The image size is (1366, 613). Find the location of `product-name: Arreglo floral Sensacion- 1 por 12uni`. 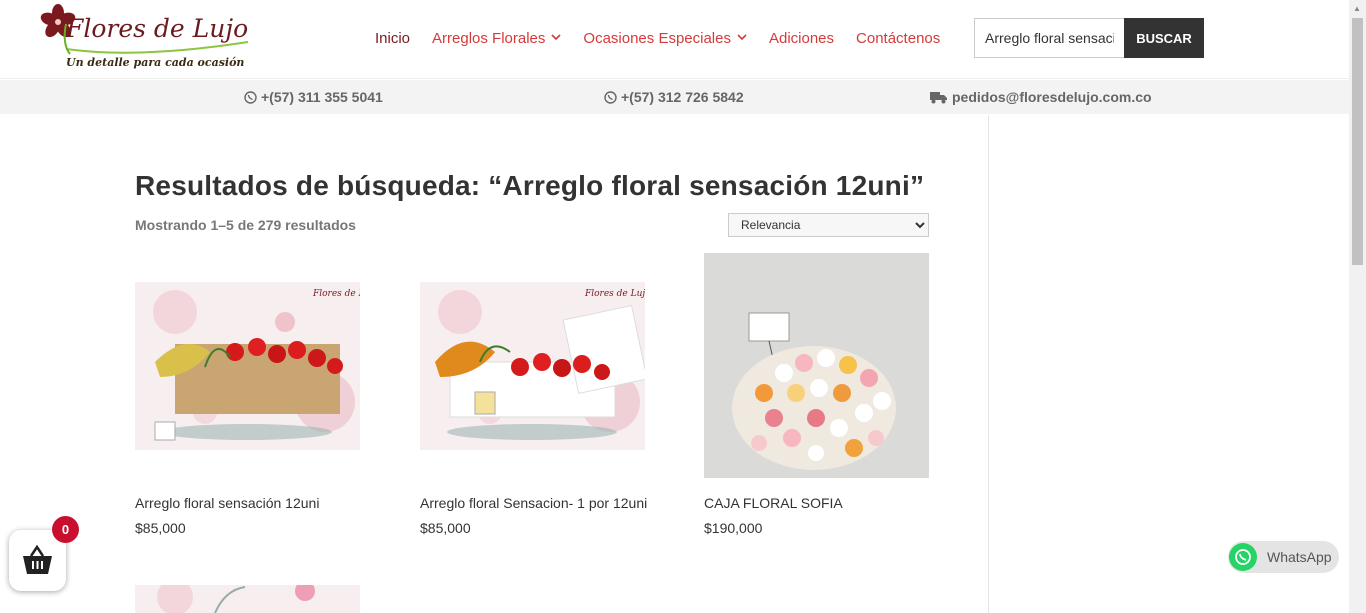

product-name: Arreglo floral Sensacion- 1 por 12uni is located at coordinates (533, 503).